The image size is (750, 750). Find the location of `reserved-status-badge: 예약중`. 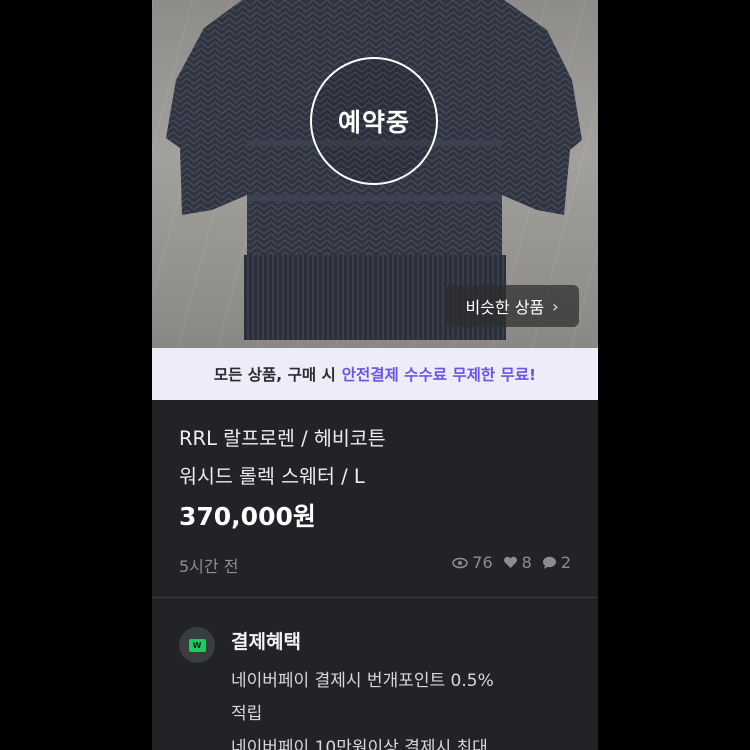

reserved-status-badge: 예약중 is located at coordinates (374, 121).